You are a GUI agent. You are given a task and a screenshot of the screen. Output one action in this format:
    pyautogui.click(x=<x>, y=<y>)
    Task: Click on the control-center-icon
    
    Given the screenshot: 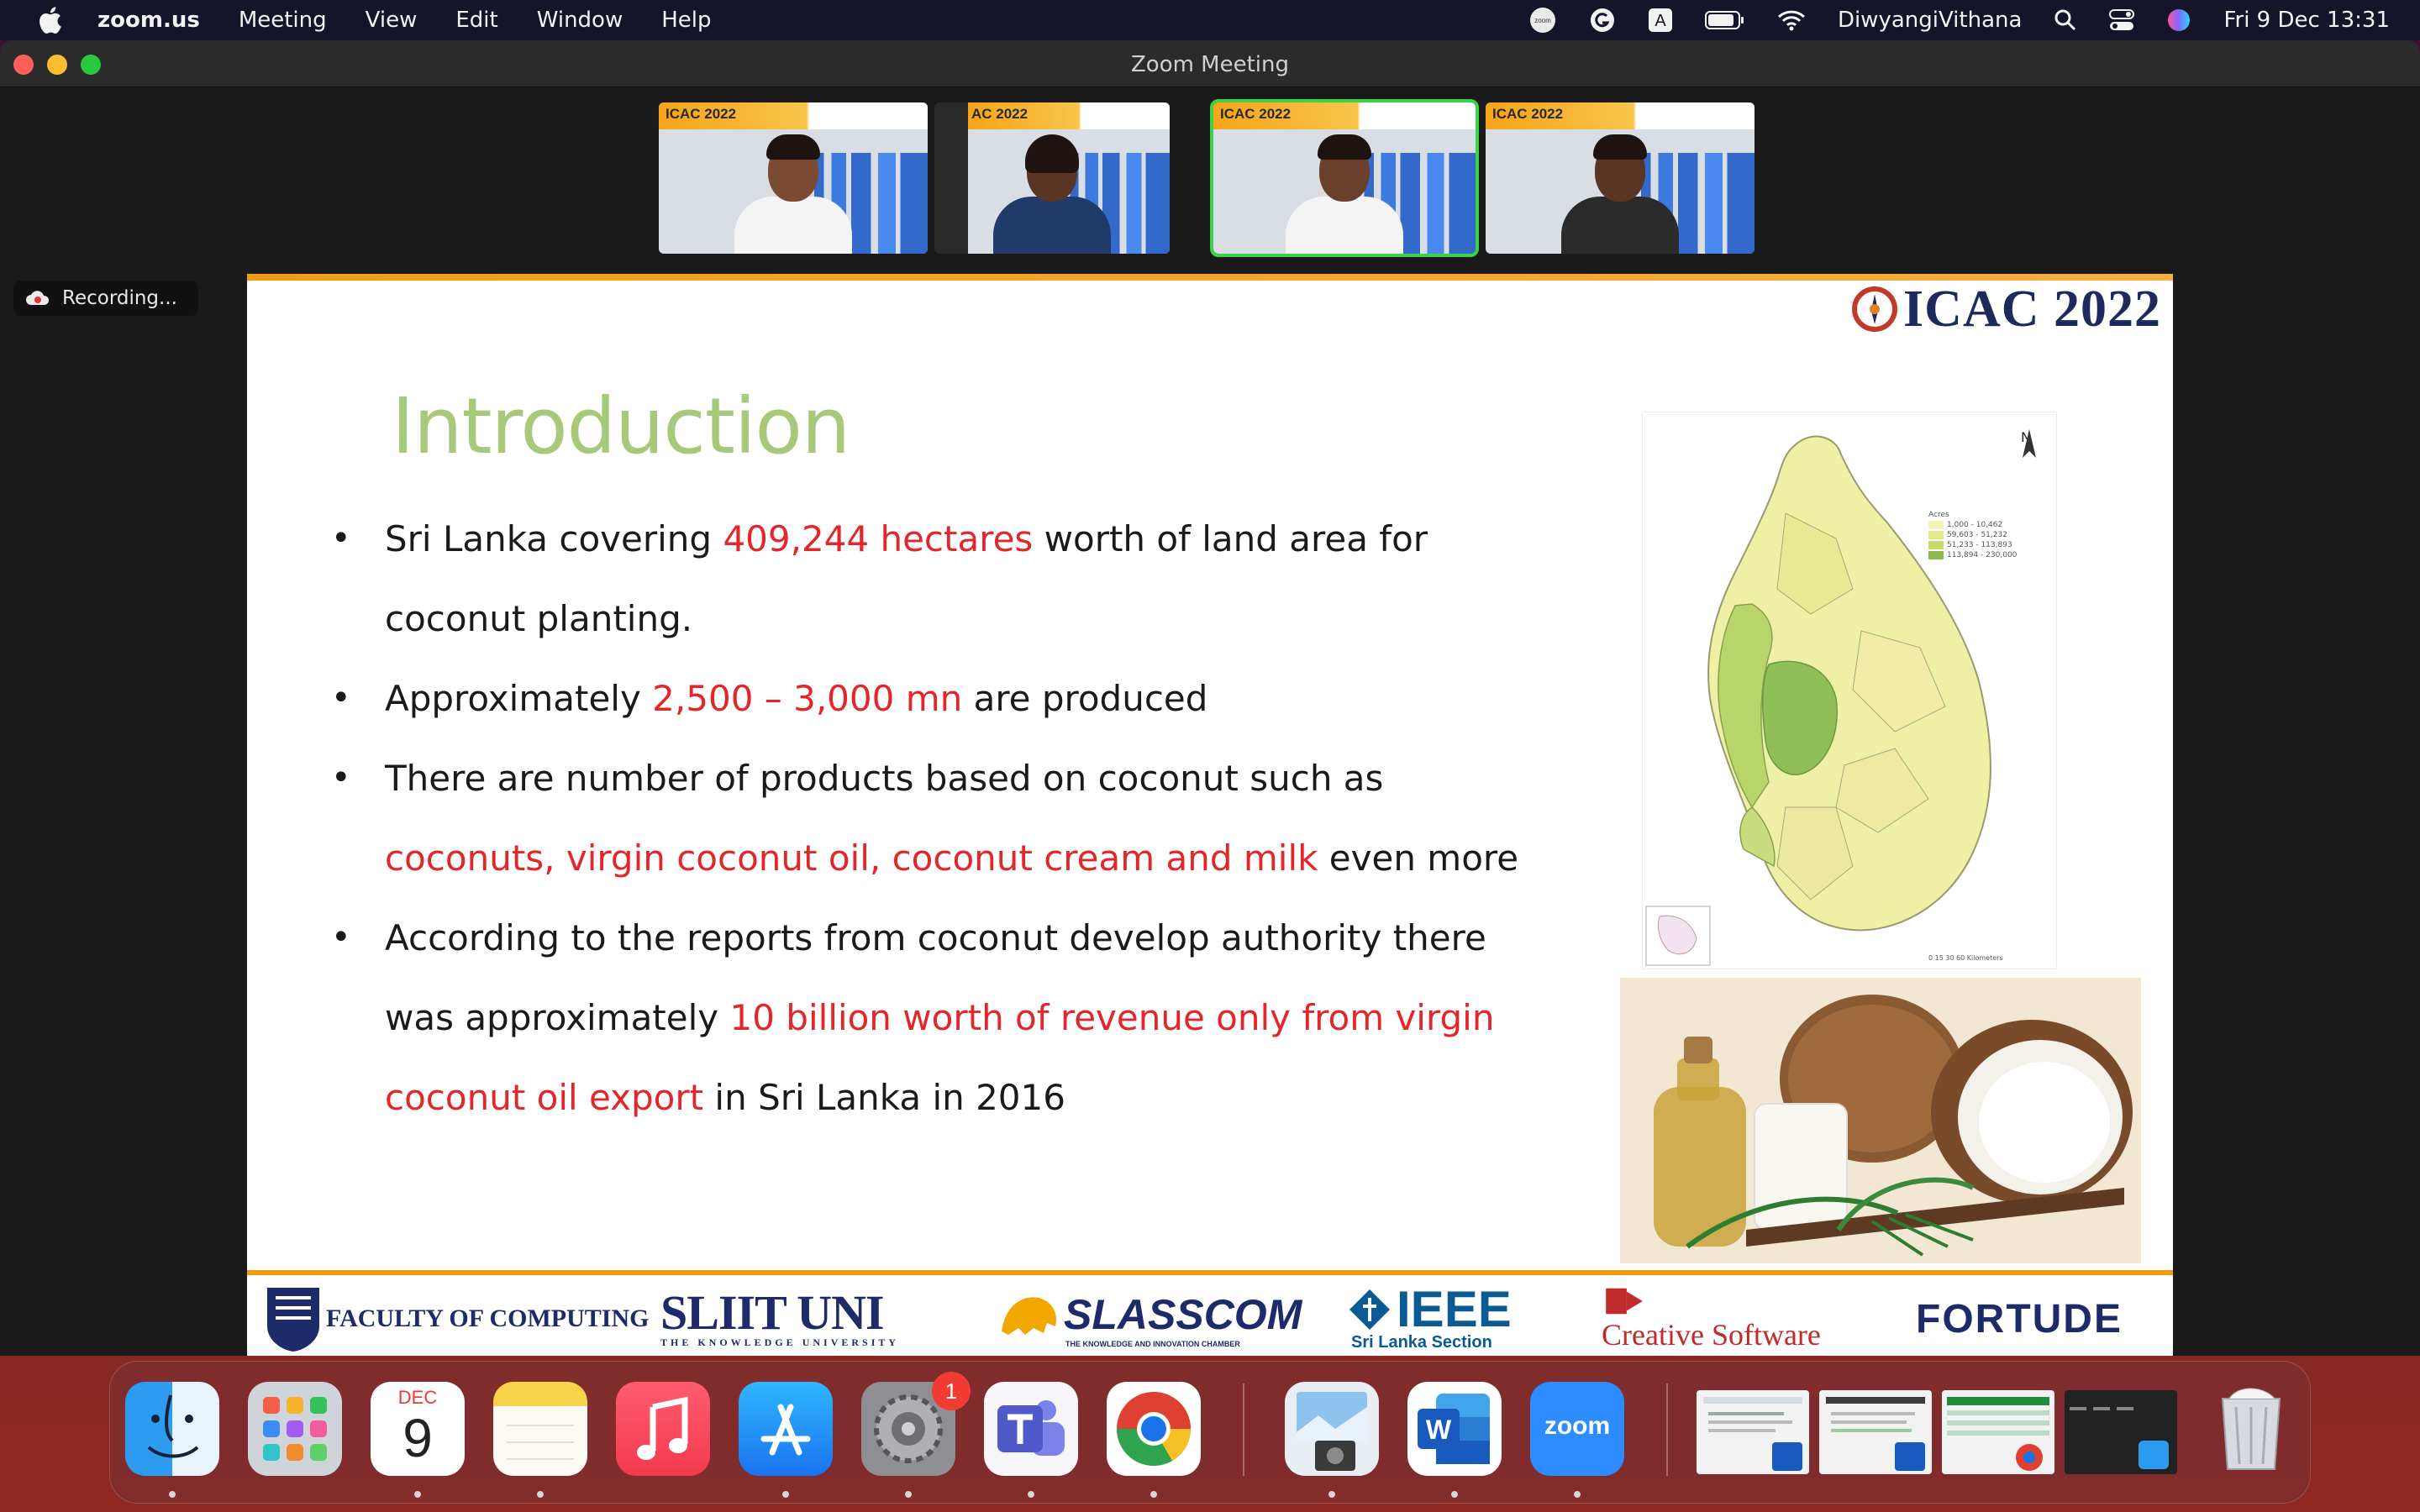 What is the action you would take?
    pyautogui.click(x=2122, y=20)
    